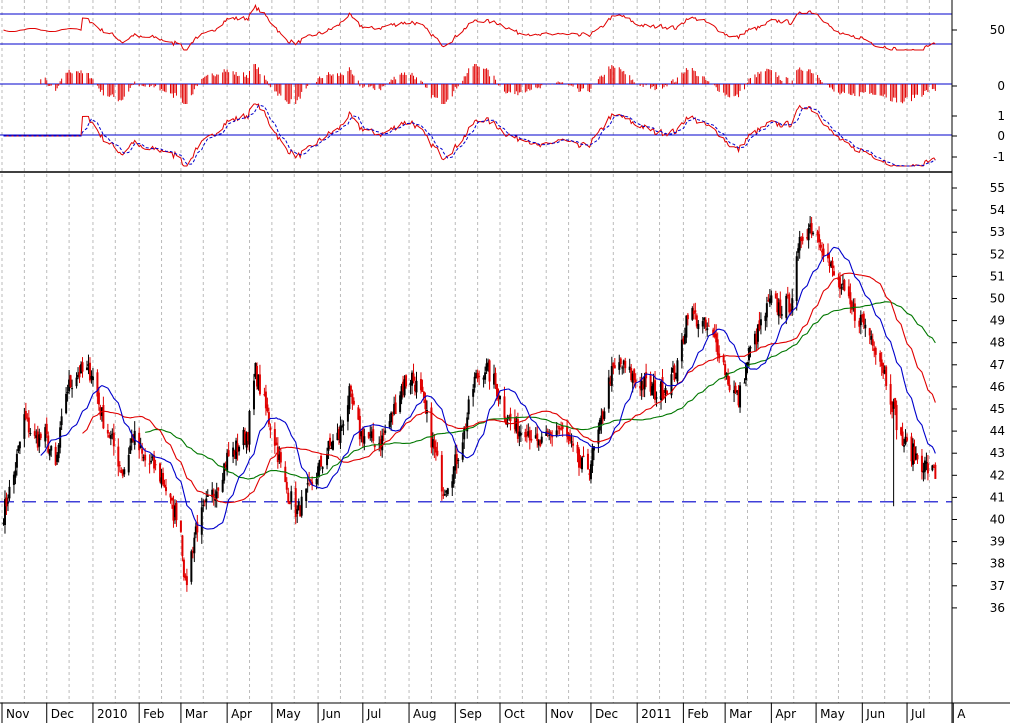  I want to click on month-label: A, so click(961, 714).